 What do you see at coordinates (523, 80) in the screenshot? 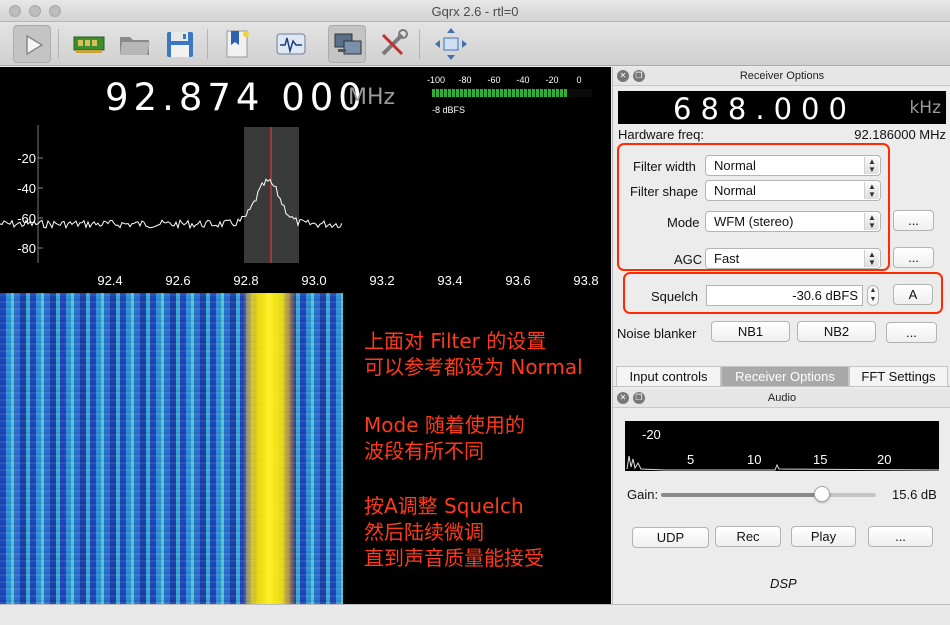
I see `smeter-tick: -40` at bounding box center [523, 80].